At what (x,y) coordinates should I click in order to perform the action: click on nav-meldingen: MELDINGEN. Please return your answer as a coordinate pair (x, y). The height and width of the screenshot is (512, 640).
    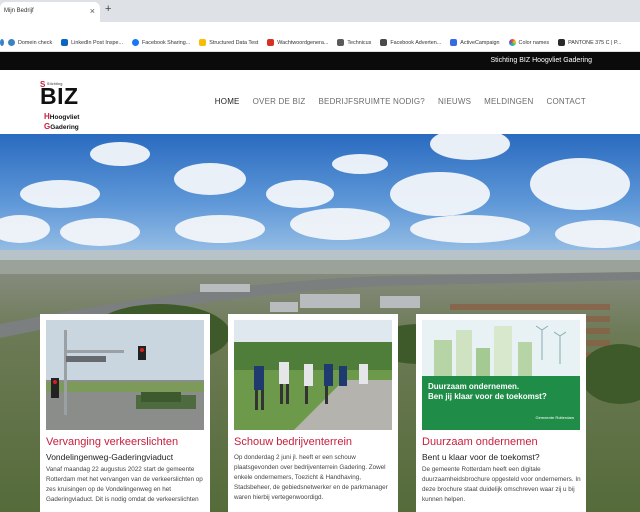
    Looking at the image, I should click on (508, 101).